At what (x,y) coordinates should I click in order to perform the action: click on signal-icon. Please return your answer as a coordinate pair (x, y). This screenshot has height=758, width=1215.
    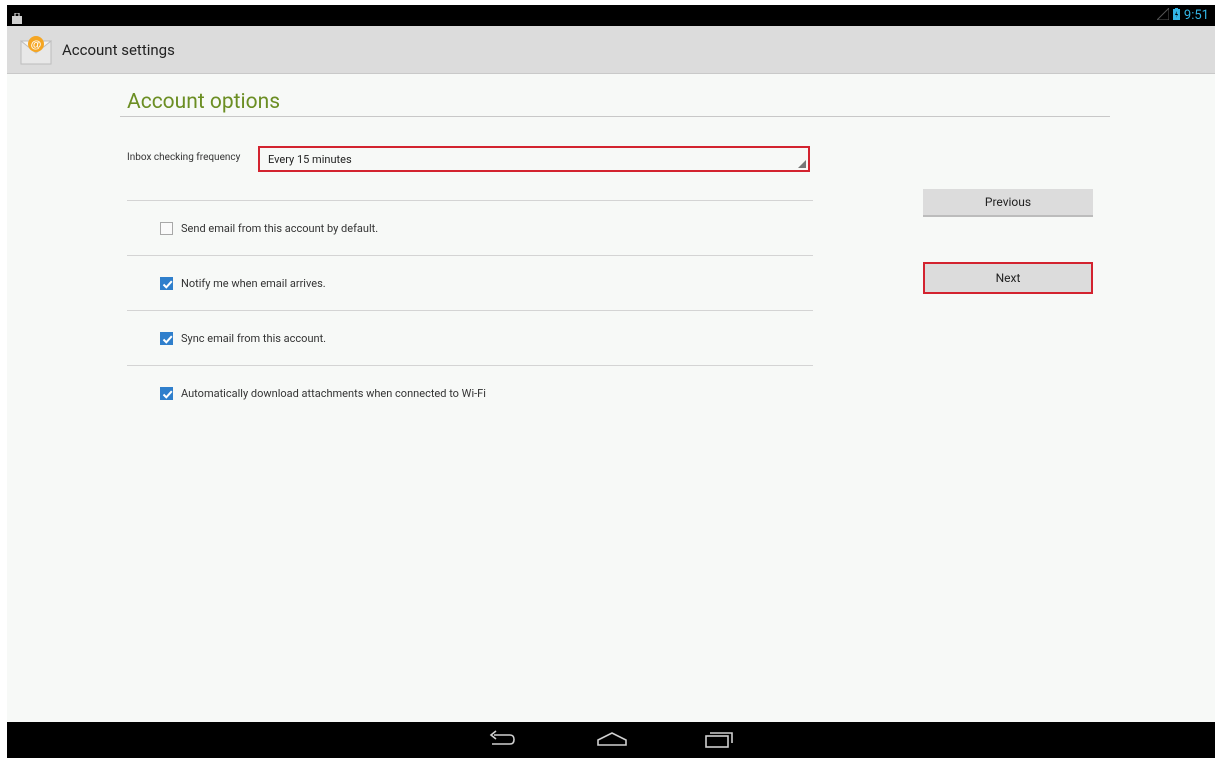
    Looking at the image, I should click on (1162, 15).